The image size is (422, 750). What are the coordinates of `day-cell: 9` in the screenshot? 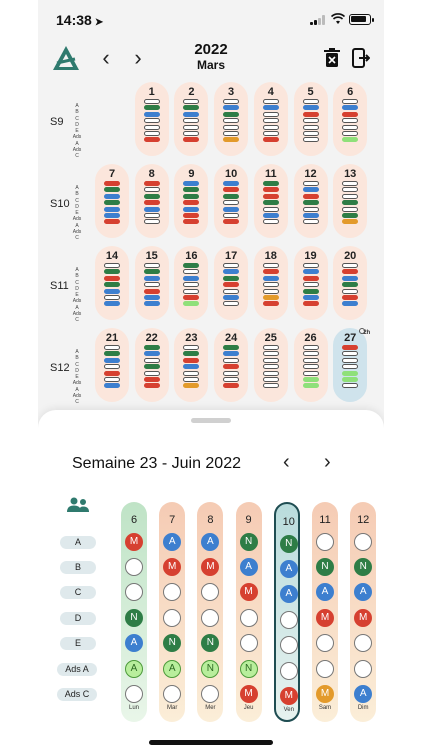 It's located at (191, 201).